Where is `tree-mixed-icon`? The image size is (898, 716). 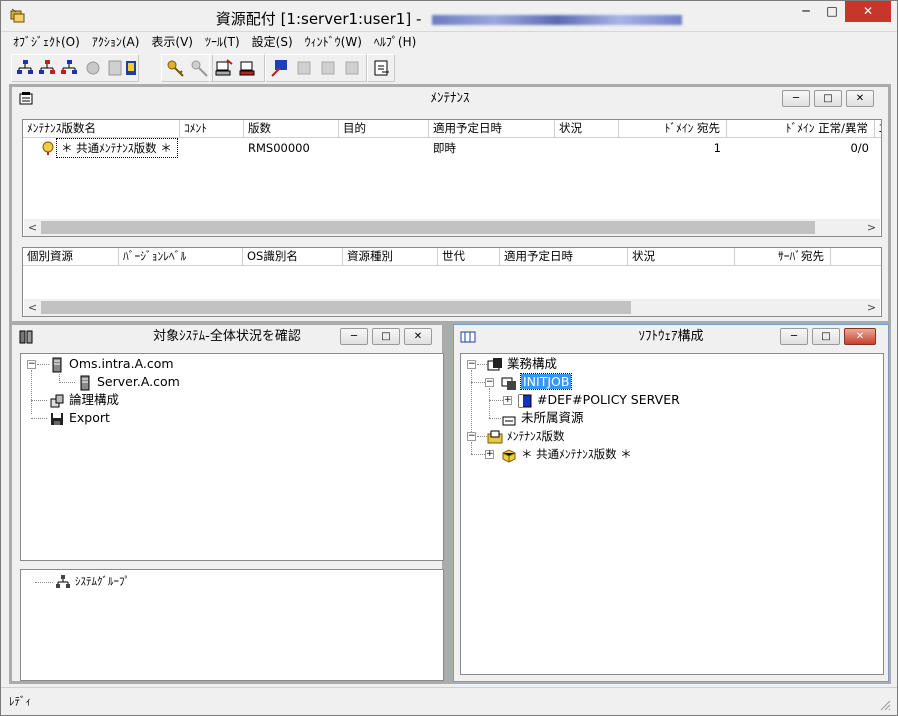 tree-mixed-icon is located at coordinates (69, 68).